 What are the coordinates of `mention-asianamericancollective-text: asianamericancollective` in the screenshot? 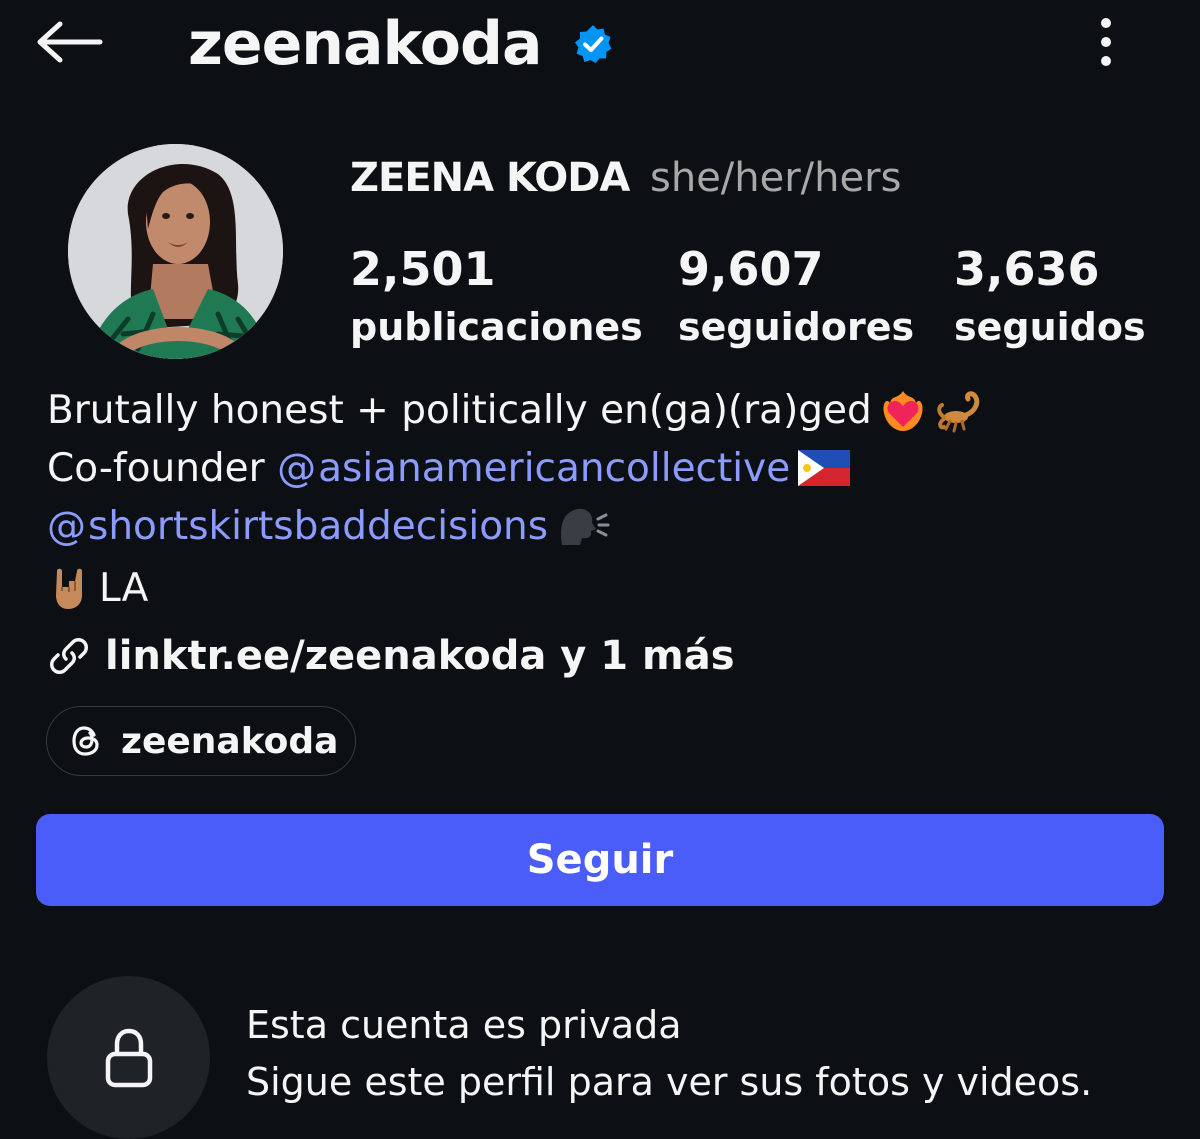 It's located at (554, 468).